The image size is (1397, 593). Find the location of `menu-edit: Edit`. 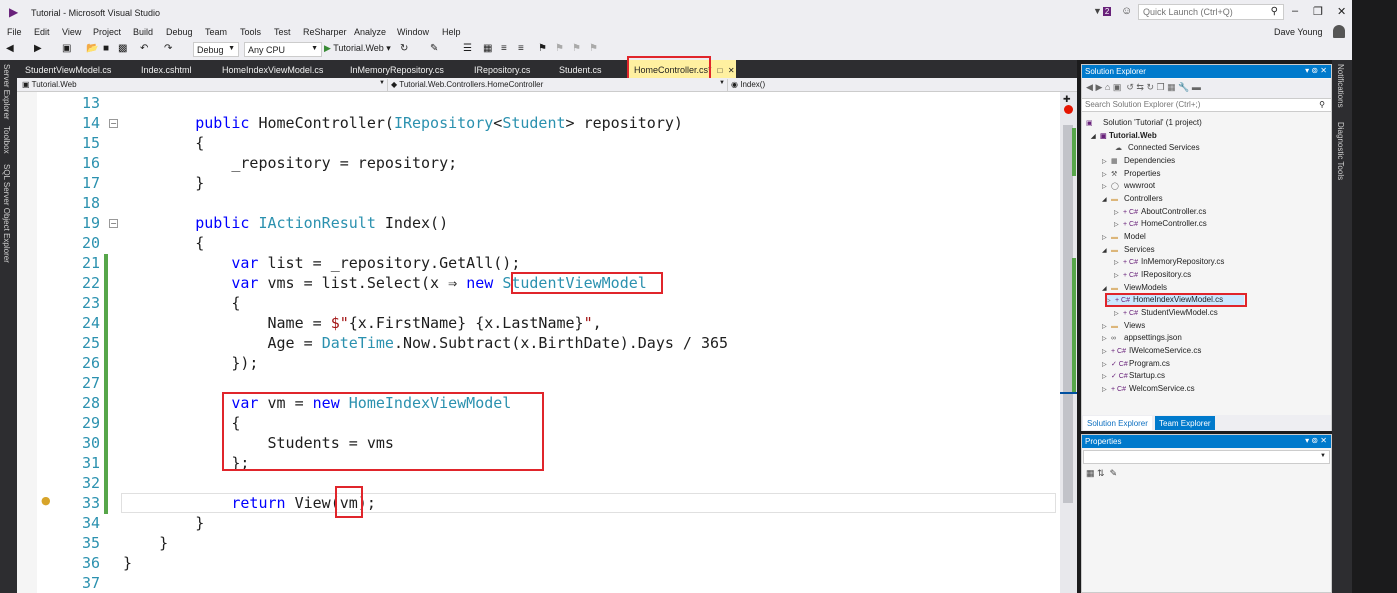

menu-edit: Edit is located at coordinates (42, 32).